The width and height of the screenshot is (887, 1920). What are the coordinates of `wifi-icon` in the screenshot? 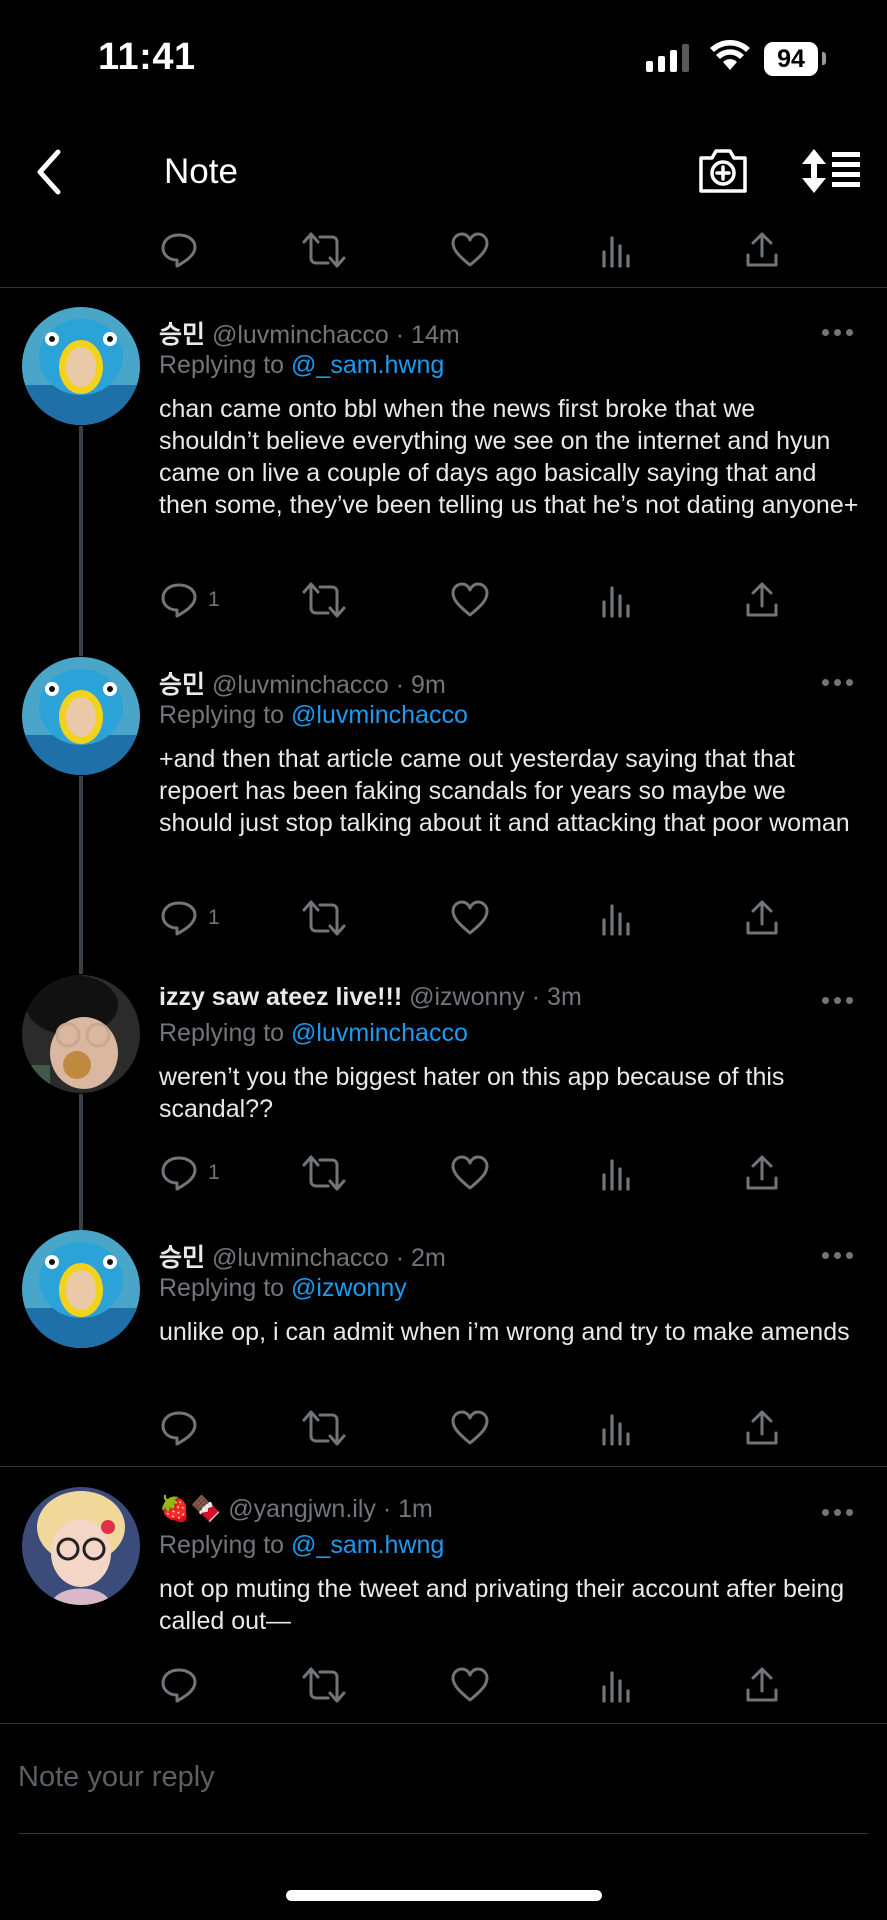 It's located at (730, 55).